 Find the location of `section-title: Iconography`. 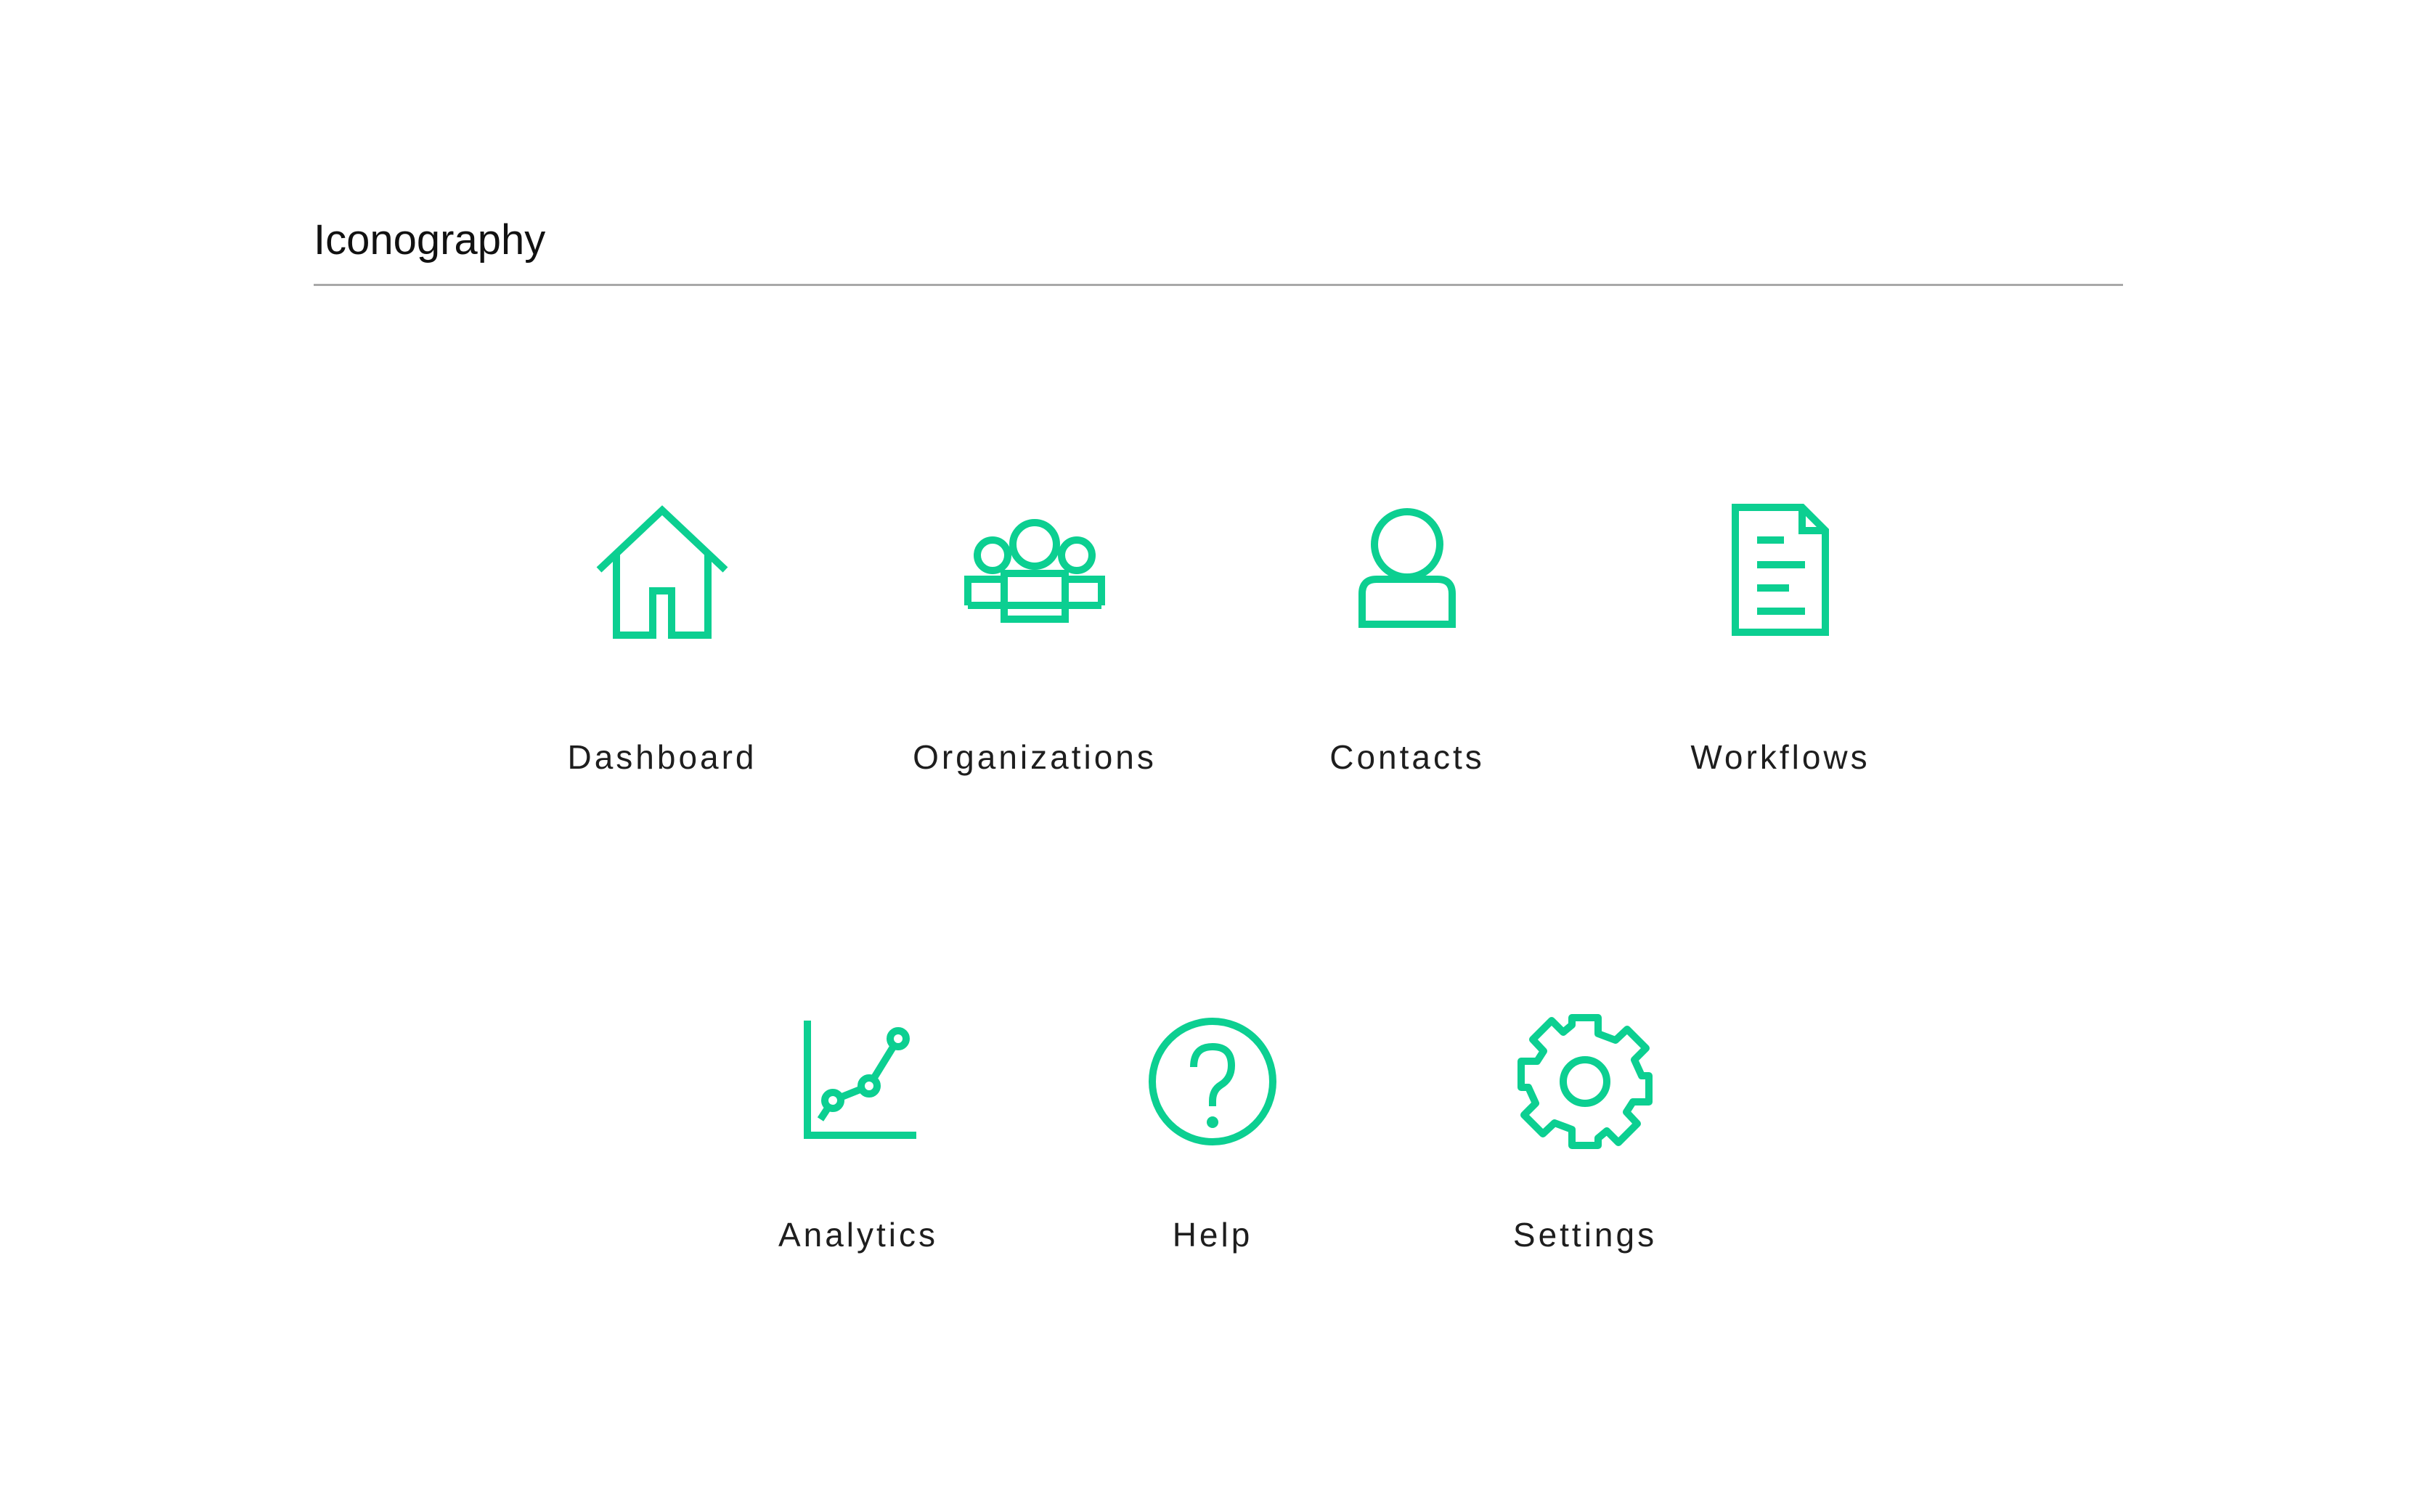

section-title: Iconography is located at coordinates (430, 239).